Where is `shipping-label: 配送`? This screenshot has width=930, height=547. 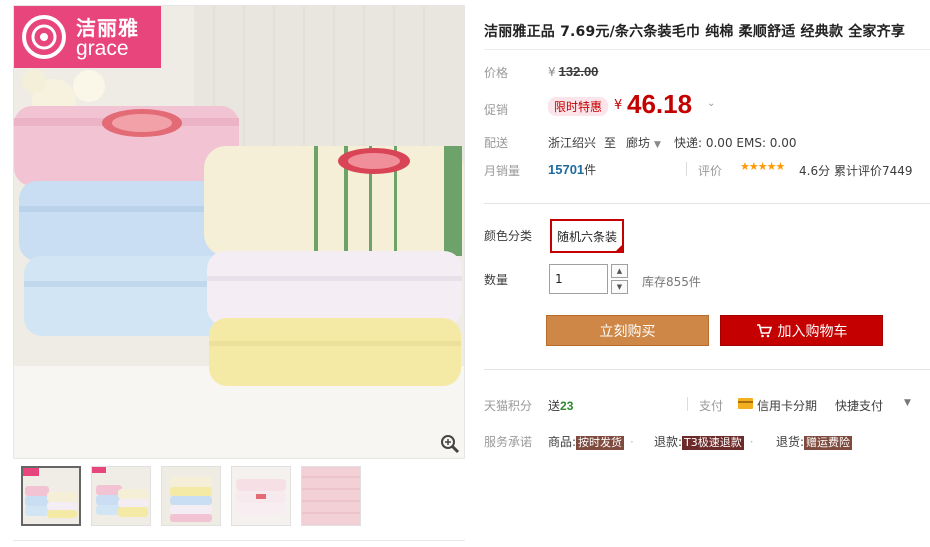 shipping-label: 配送 is located at coordinates (496, 143).